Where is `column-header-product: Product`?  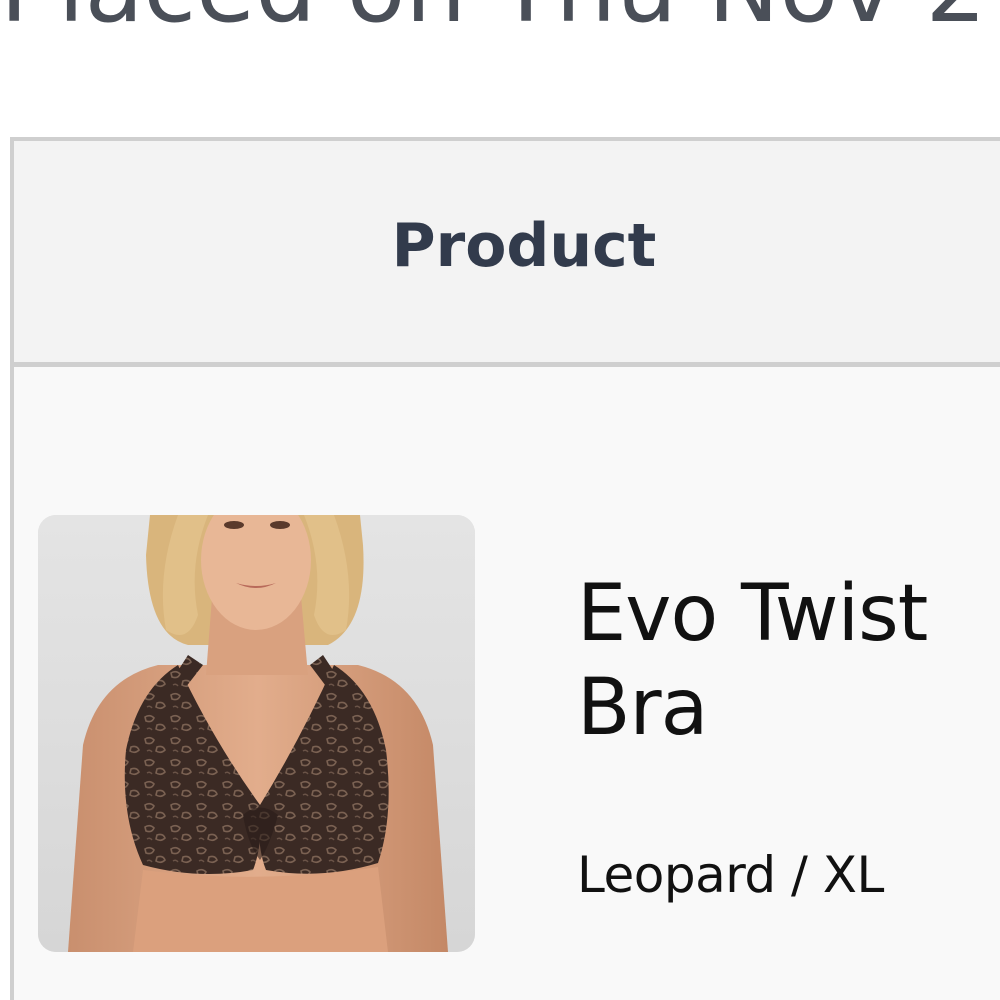 column-header-product: Product is located at coordinates (524, 246).